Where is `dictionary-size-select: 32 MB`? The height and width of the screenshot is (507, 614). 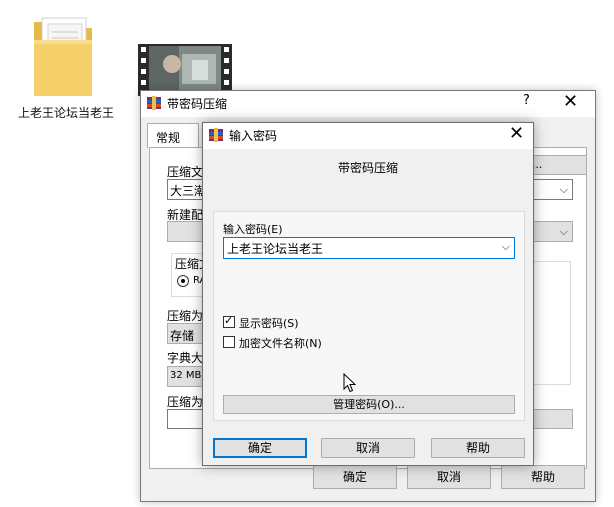
dictionary-size-select: 32 MB is located at coordinates (187, 376).